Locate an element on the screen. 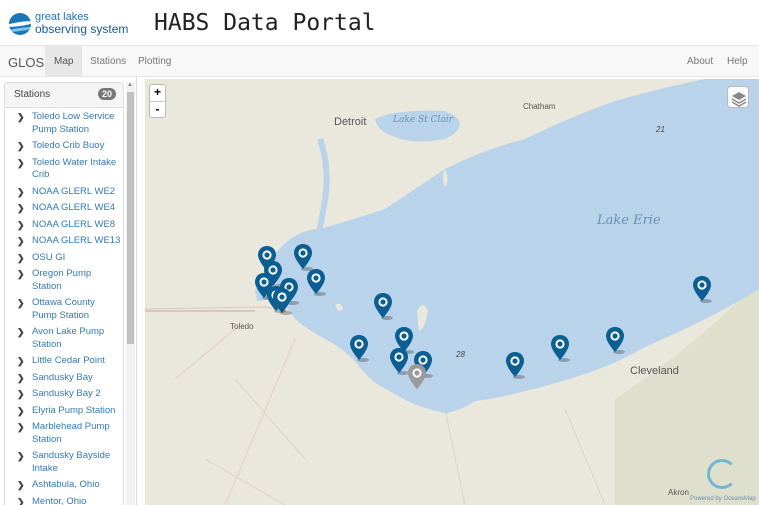 This screenshot has height=505, width=759. map-label-21: 21 is located at coordinates (660, 129).